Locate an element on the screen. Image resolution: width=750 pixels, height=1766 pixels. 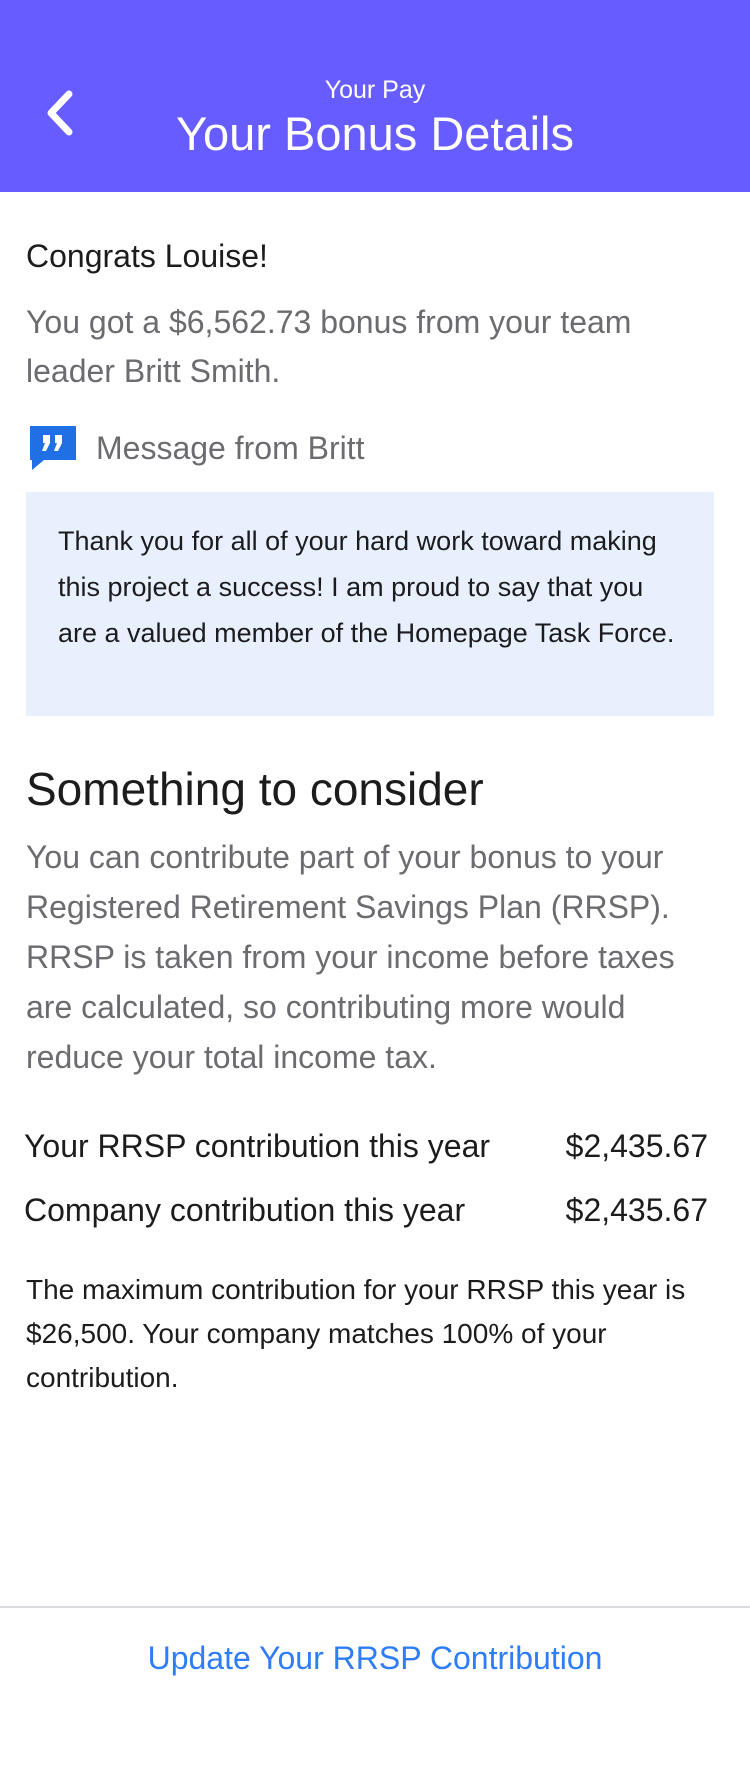
greeting-text: Congrats Louise! is located at coordinates (147, 256).